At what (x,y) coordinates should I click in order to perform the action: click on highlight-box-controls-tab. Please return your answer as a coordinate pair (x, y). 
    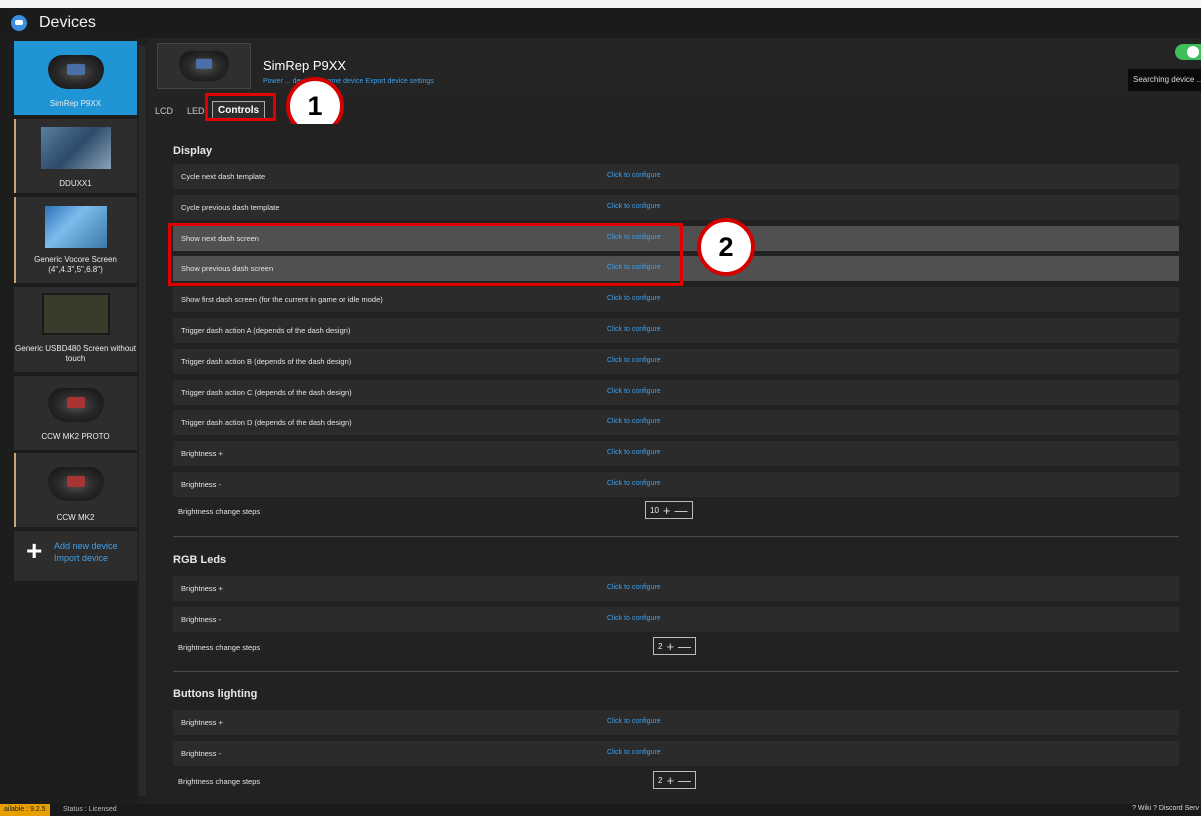
    Looking at the image, I should click on (240, 107).